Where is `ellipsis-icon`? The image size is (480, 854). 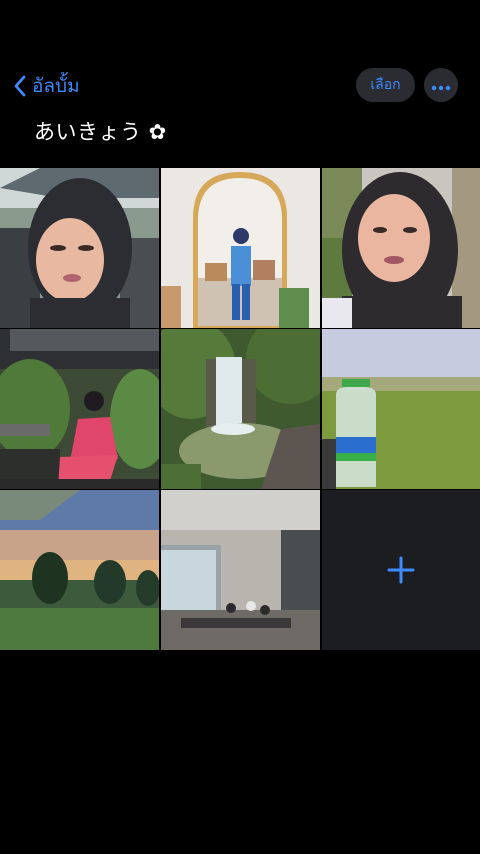
ellipsis-icon is located at coordinates (441, 85).